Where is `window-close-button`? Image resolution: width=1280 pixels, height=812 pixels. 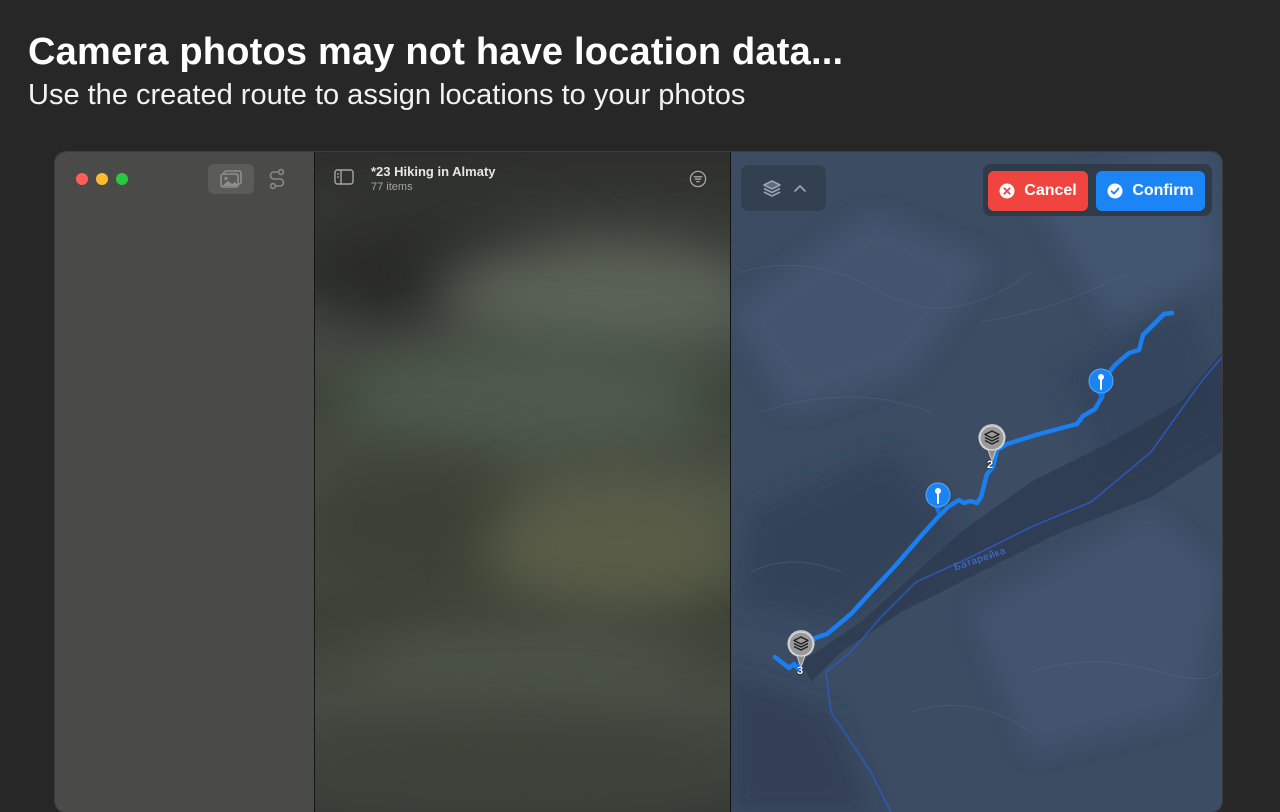 window-close-button is located at coordinates (82, 179).